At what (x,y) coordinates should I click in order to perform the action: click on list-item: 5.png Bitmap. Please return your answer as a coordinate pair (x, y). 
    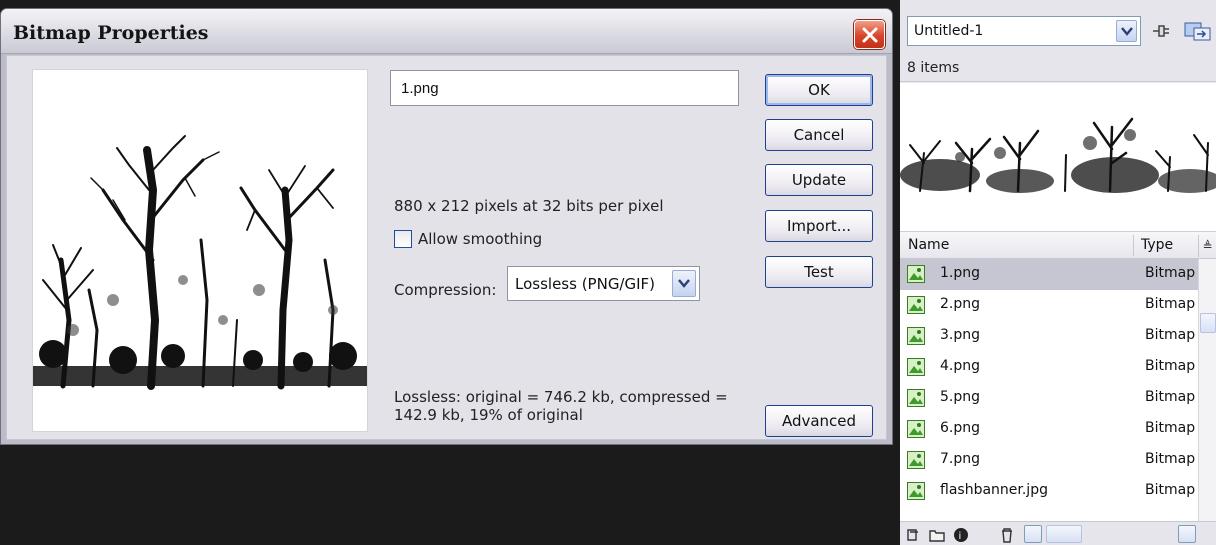
    Looking at the image, I should click on (1049, 398).